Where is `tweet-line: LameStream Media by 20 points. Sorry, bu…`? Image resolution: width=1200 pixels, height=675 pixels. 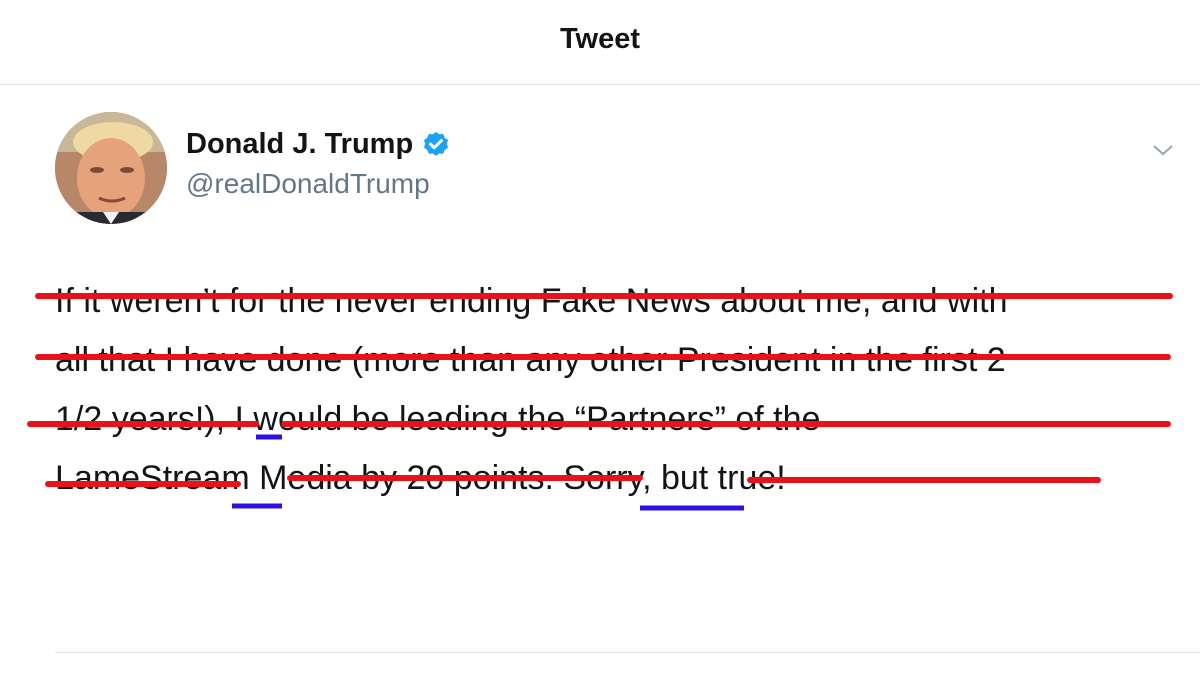 tweet-line: LameStream Media by 20 points. Sorry, bu… is located at coordinates (420, 478).